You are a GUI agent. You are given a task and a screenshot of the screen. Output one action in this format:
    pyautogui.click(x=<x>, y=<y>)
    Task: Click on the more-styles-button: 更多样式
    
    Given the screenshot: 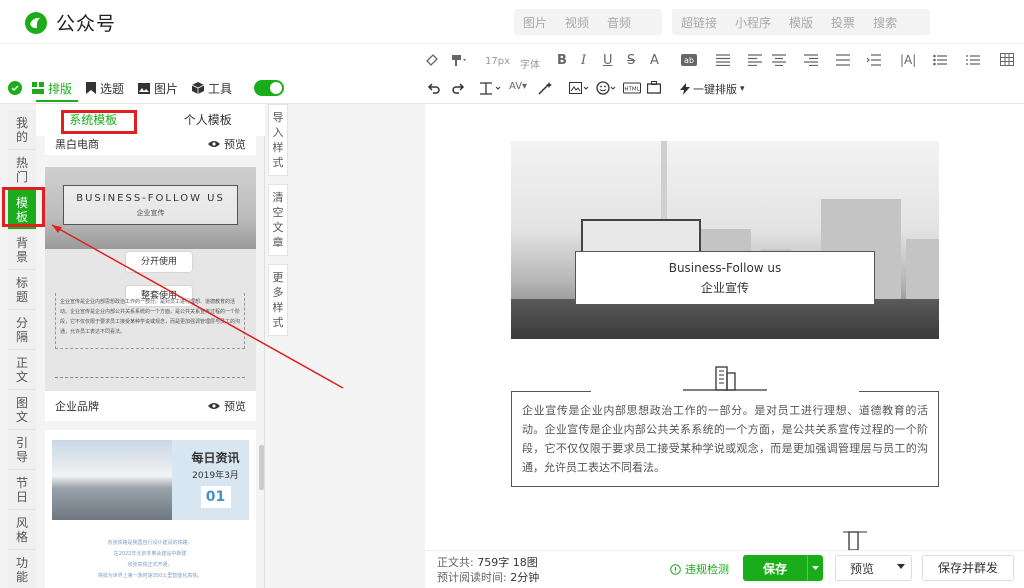 What is the action you would take?
    pyautogui.click(x=278, y=300)
    